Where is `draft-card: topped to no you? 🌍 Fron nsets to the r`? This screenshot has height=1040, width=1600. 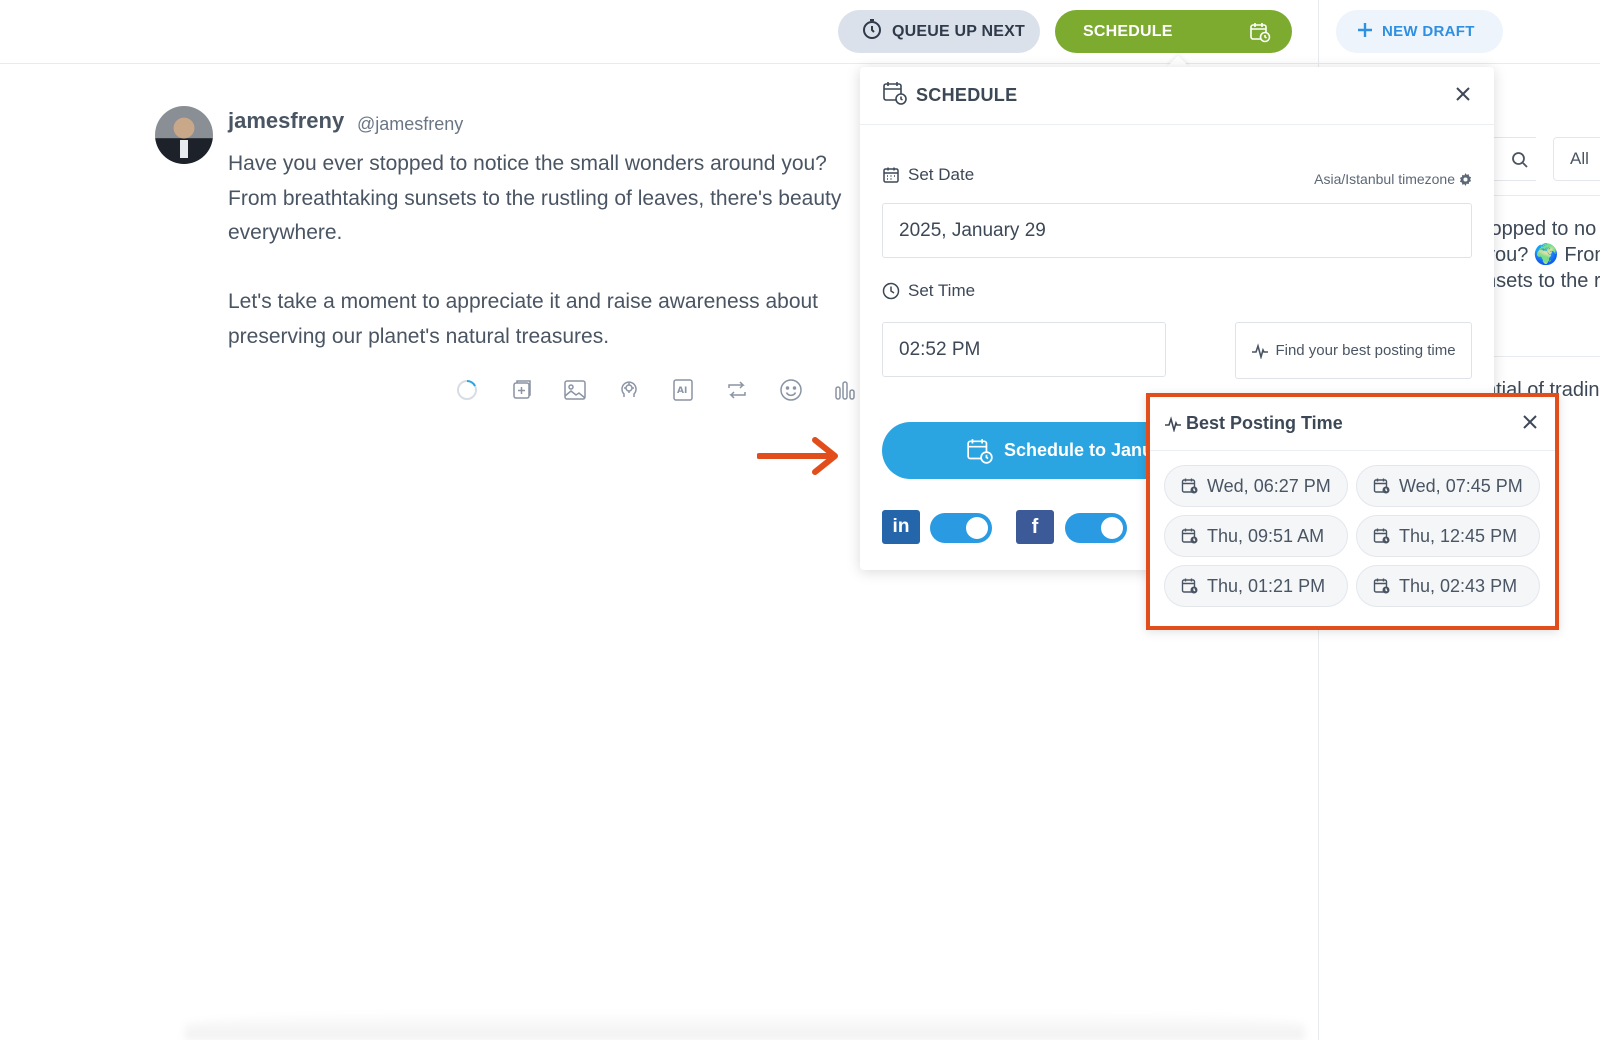
draft-card: topped to no you? 🌍 Fron nsets to the r is located at coordinates (1540, 275).